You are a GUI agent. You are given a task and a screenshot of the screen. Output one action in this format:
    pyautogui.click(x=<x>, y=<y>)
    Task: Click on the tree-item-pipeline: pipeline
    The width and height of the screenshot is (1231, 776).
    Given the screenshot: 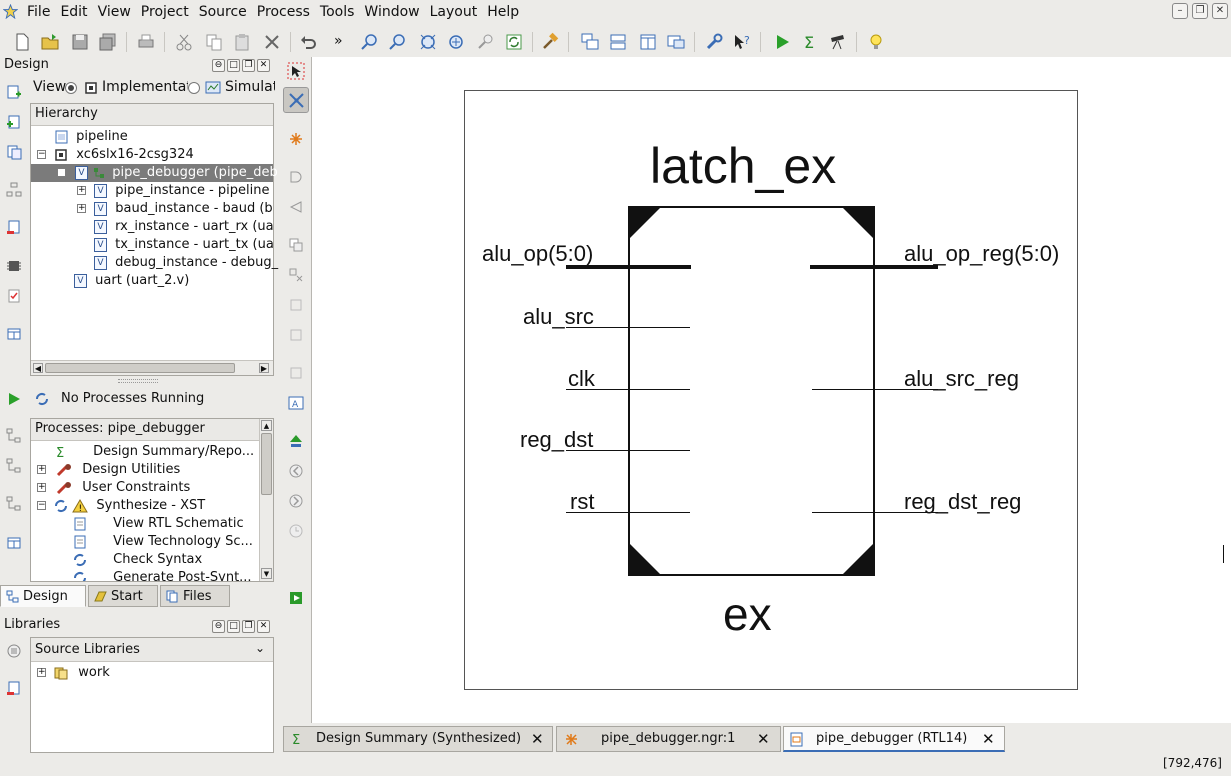 What is the action you would take?
    pyautogui.click(x=91, y=137)
    